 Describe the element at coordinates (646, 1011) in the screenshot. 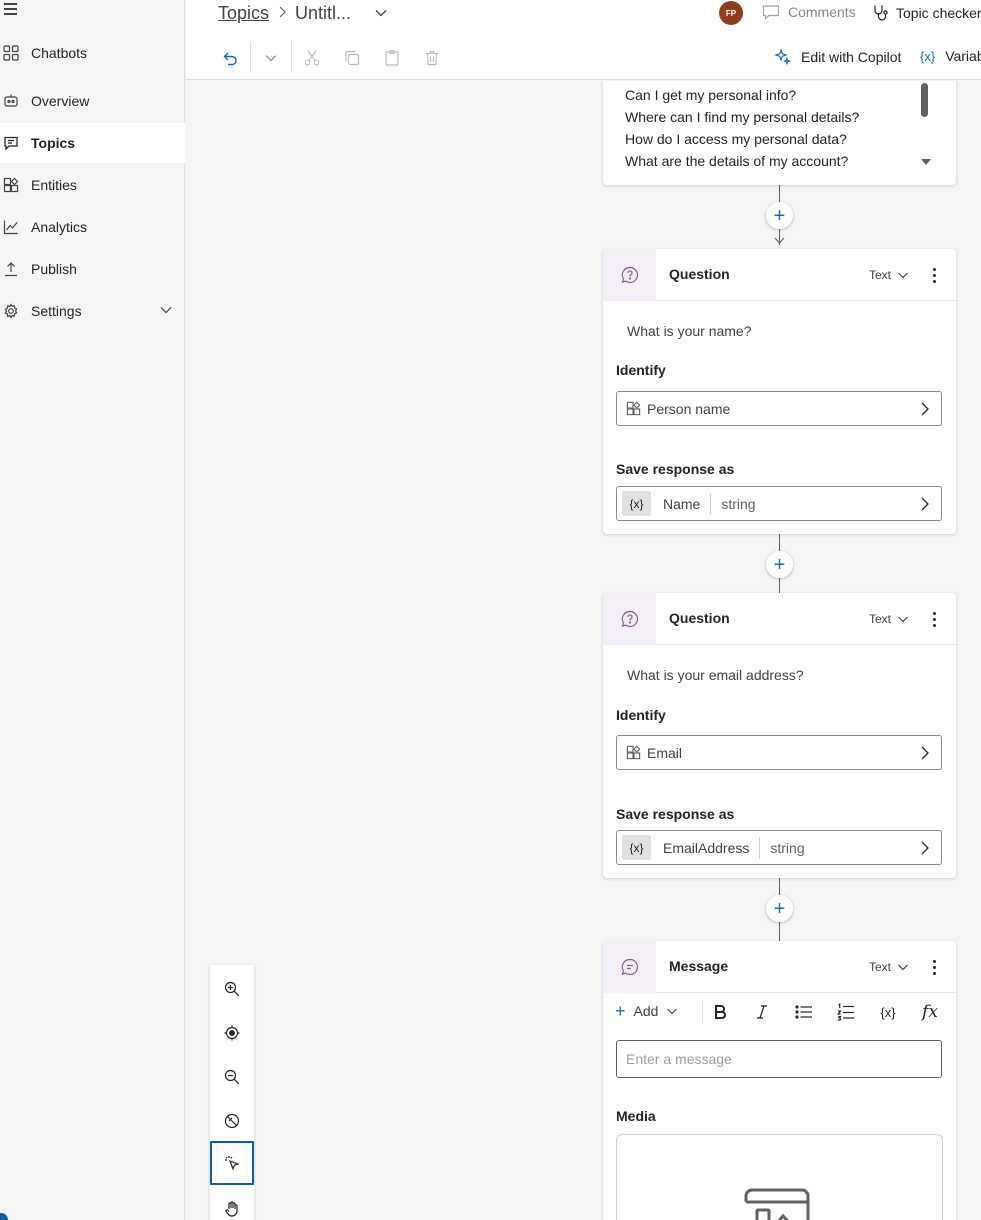

I see `add-content-button: + Add` at that location.